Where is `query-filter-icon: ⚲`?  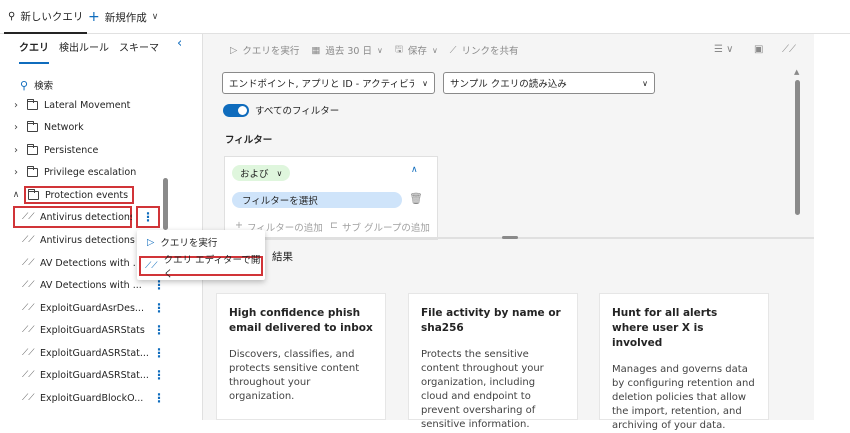 query-filter-icon: ⚲ is located at coordinates (12, 16).